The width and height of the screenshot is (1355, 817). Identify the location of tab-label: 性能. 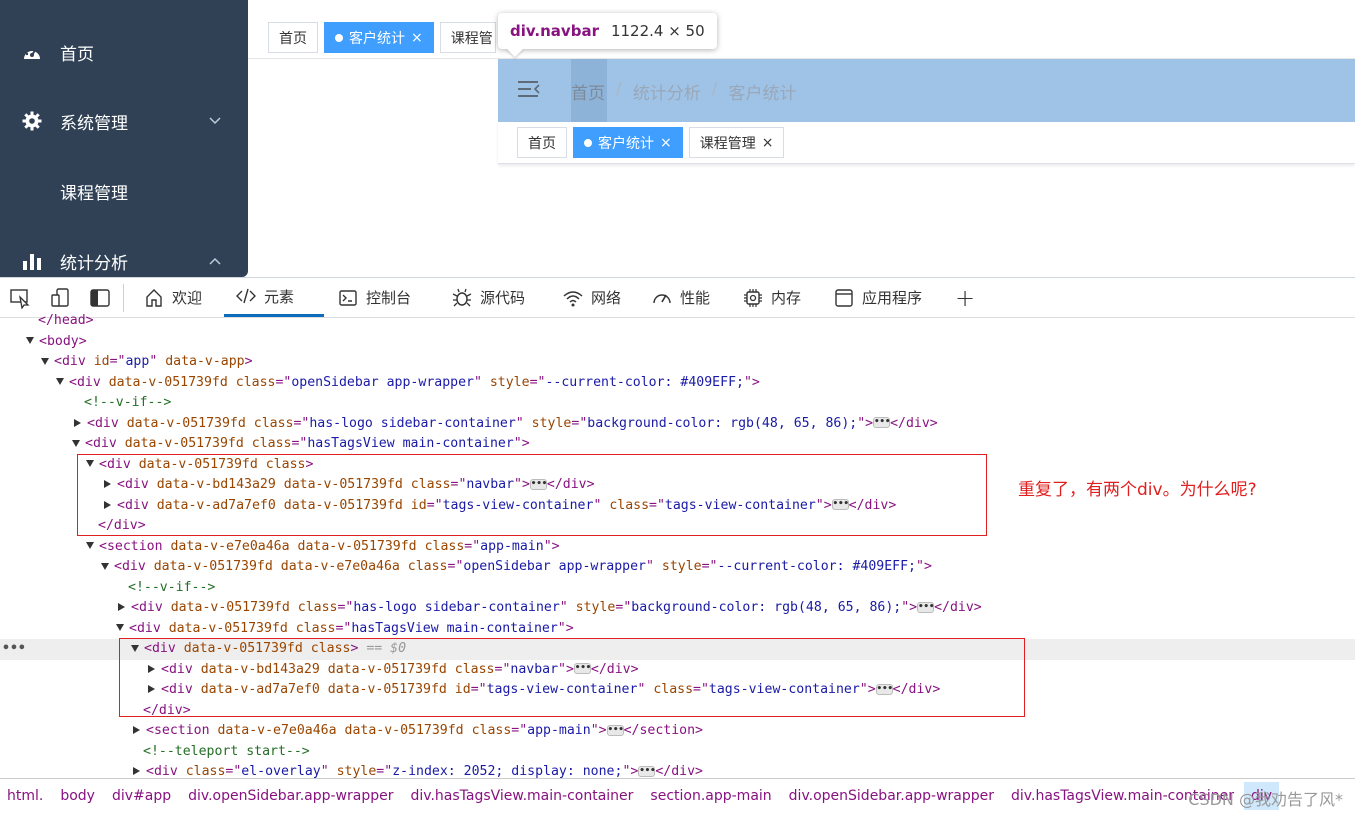
(695, 298).